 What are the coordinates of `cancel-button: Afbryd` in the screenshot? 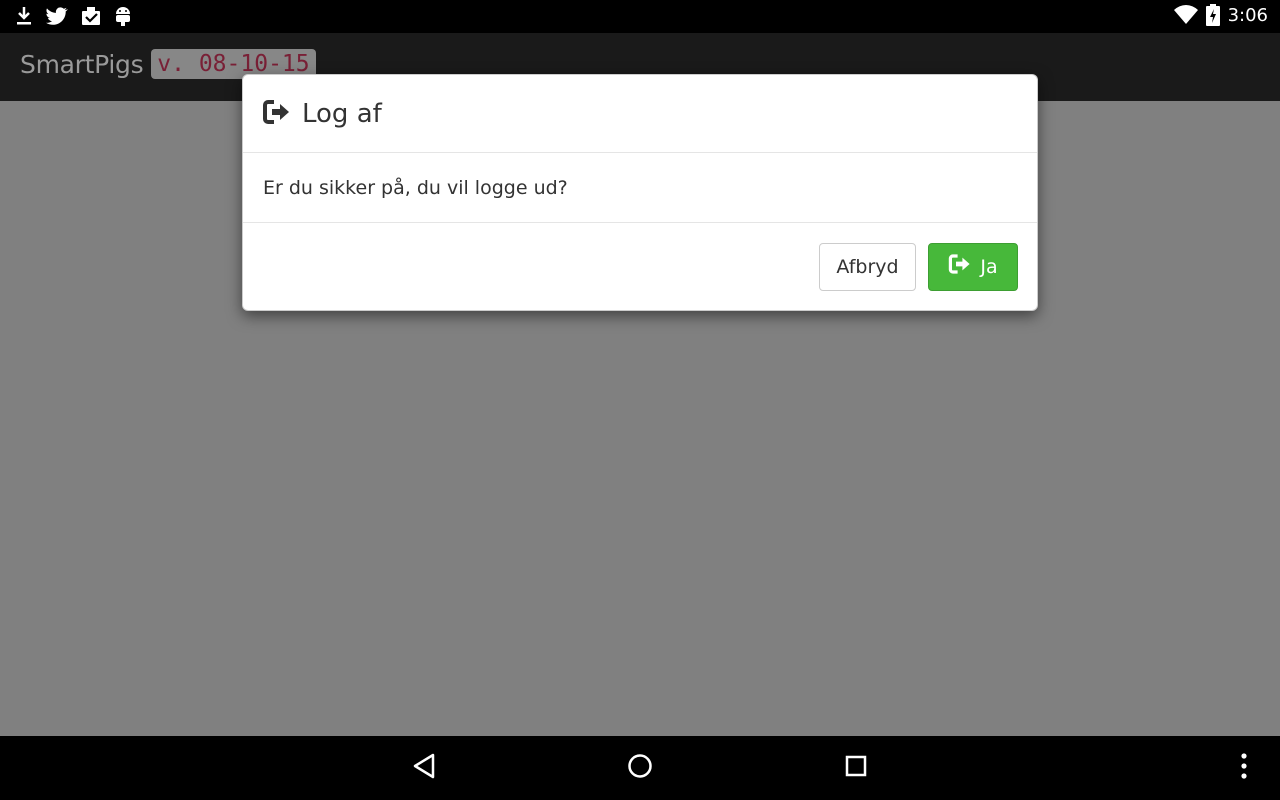 It's located at (867, 266).